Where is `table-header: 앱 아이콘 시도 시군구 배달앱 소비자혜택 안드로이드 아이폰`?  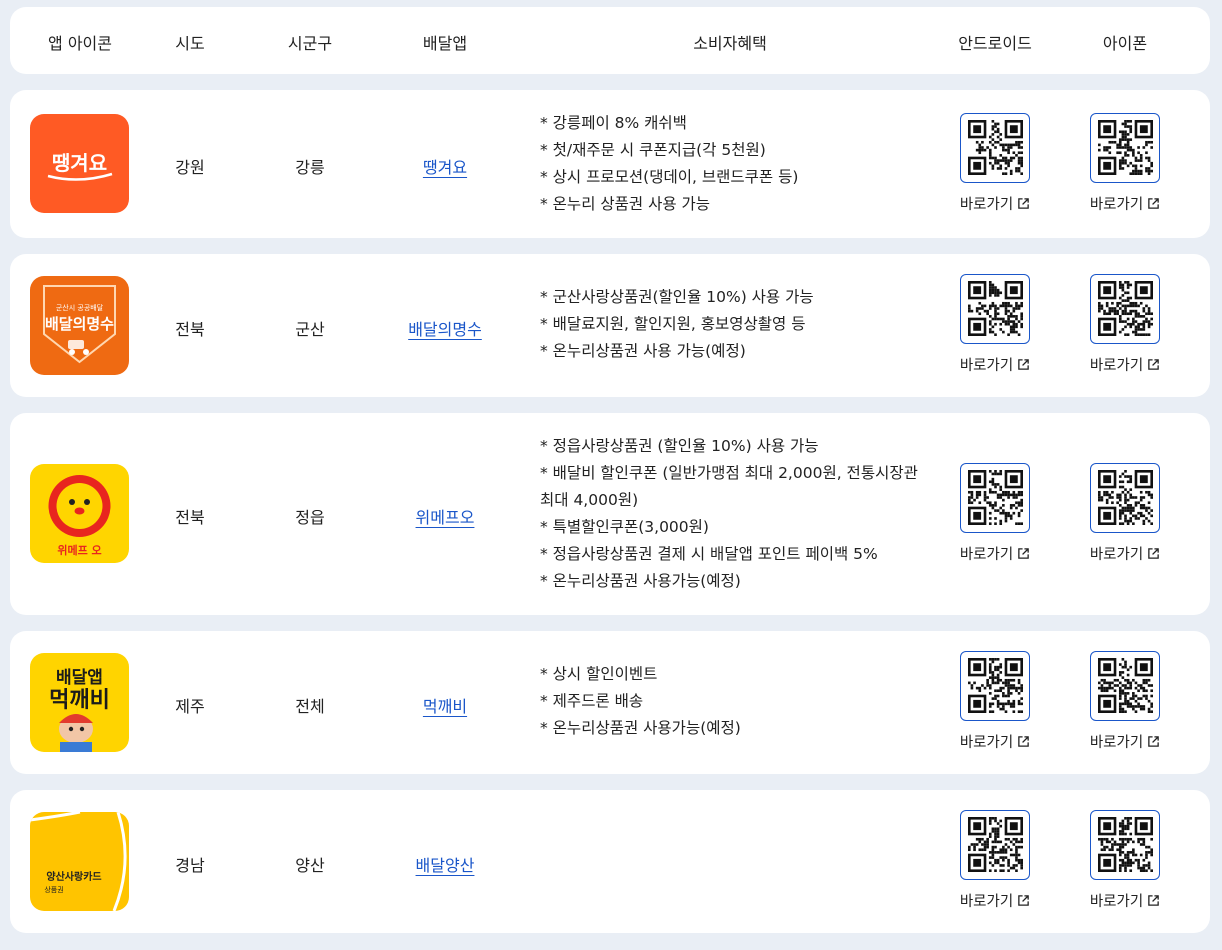
table-header: 앱 아이콘 시도 시군구 배달앱 소비자혜택 안드로이드 아이폰 is located at coordinates (610, 40).